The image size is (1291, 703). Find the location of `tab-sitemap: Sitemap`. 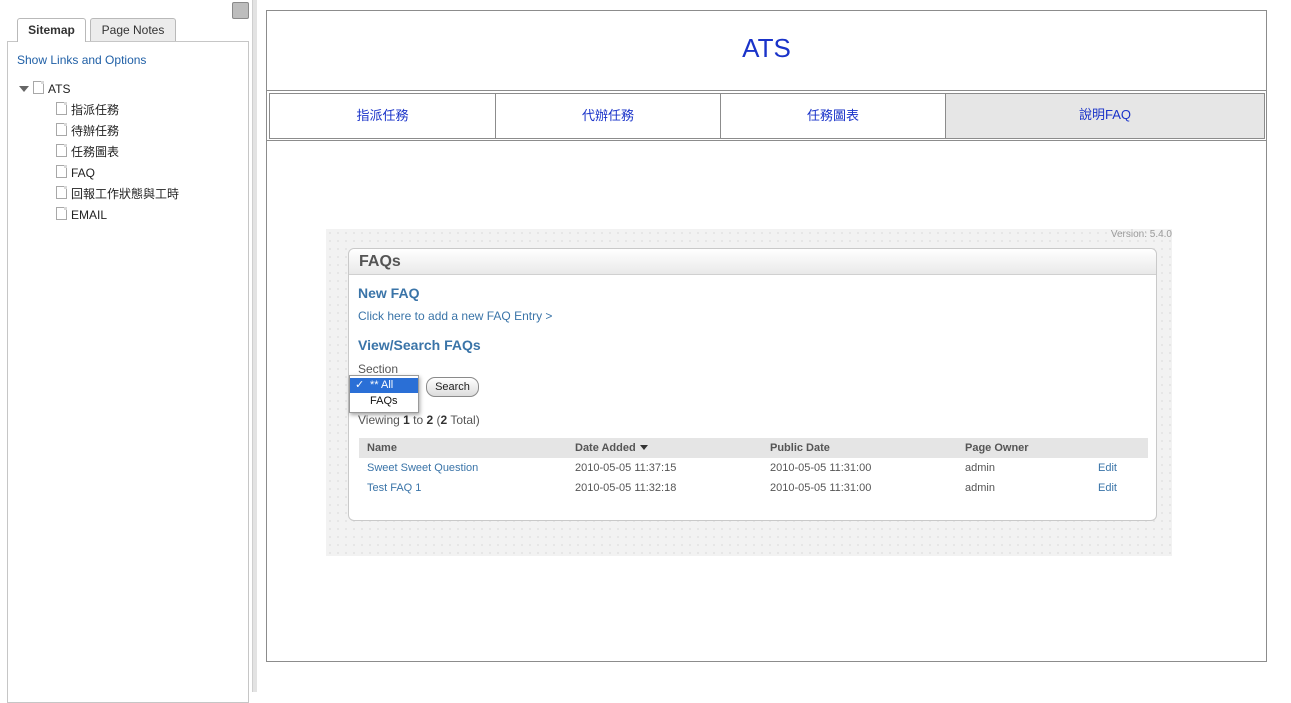

tab-sitemap: Sitemap is located at coordinates (51, 30).